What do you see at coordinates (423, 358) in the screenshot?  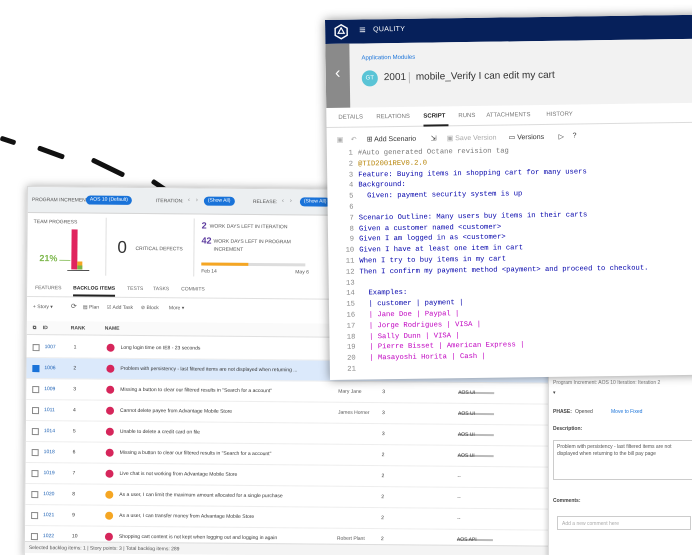 I see `script-line: | Masayoshi Horita | Cash |` at bounding box center [423, 358].